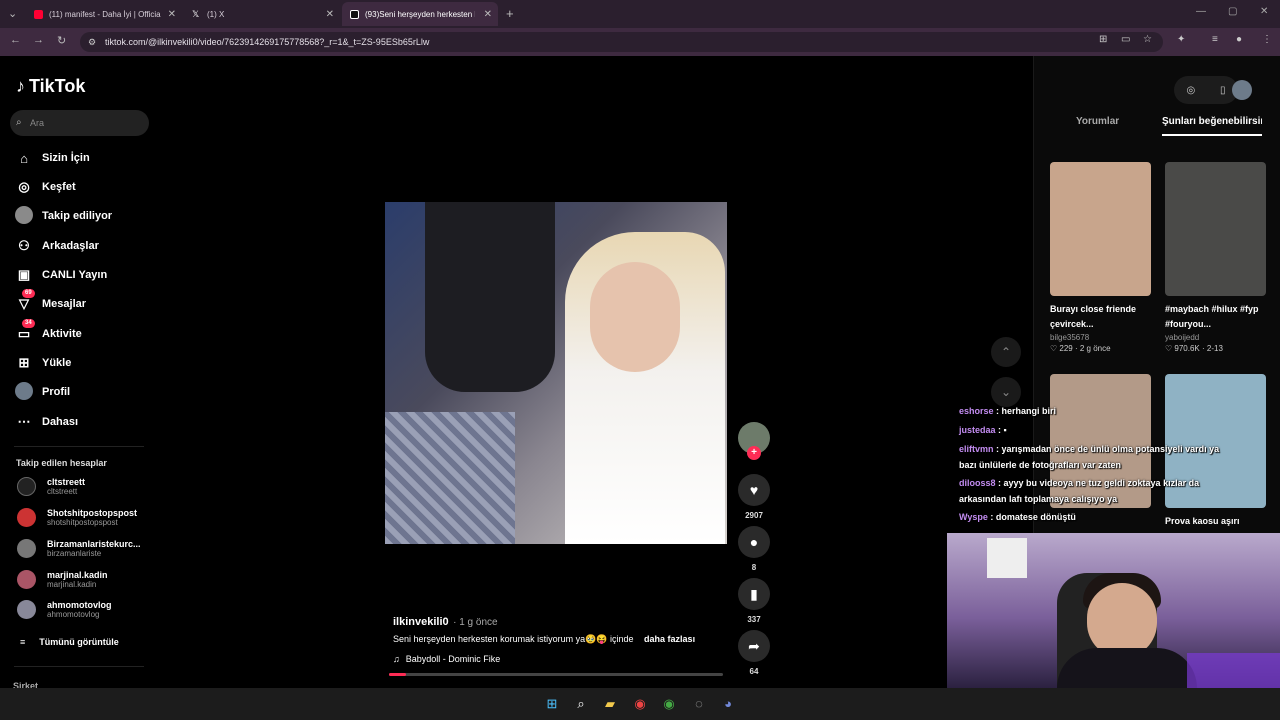 The image size is (1280, 720). What do you see at coordinates (79, 604) in the screenshot?
I see `account-name: ahmomotovlog` at bounding box center [79, 604].